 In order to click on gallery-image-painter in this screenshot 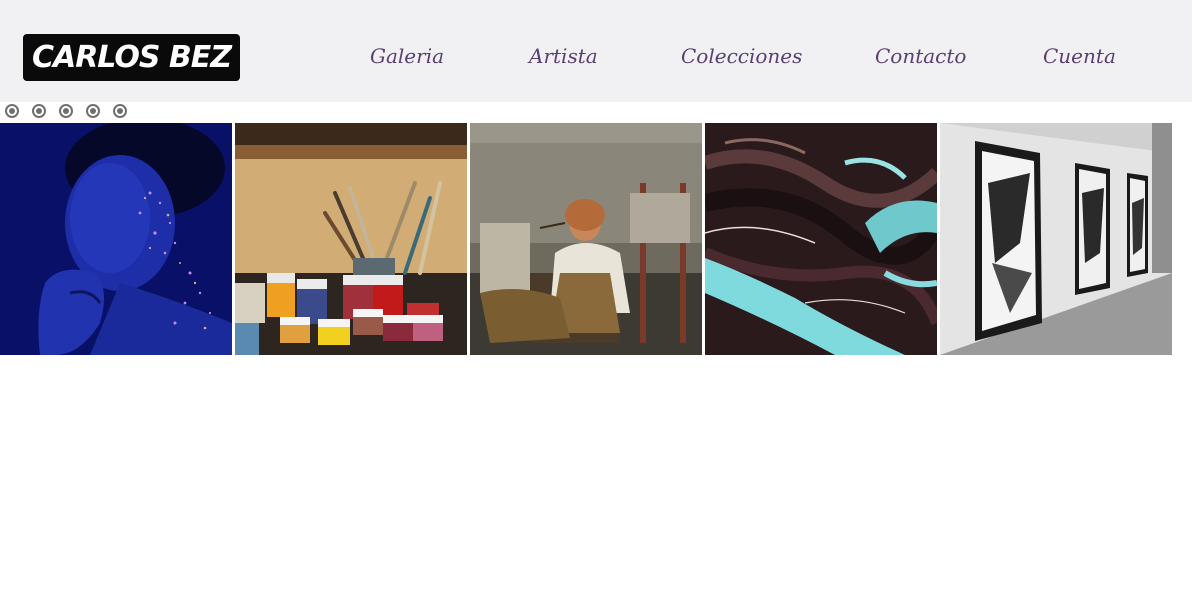, I will do `click(586, 239)`.